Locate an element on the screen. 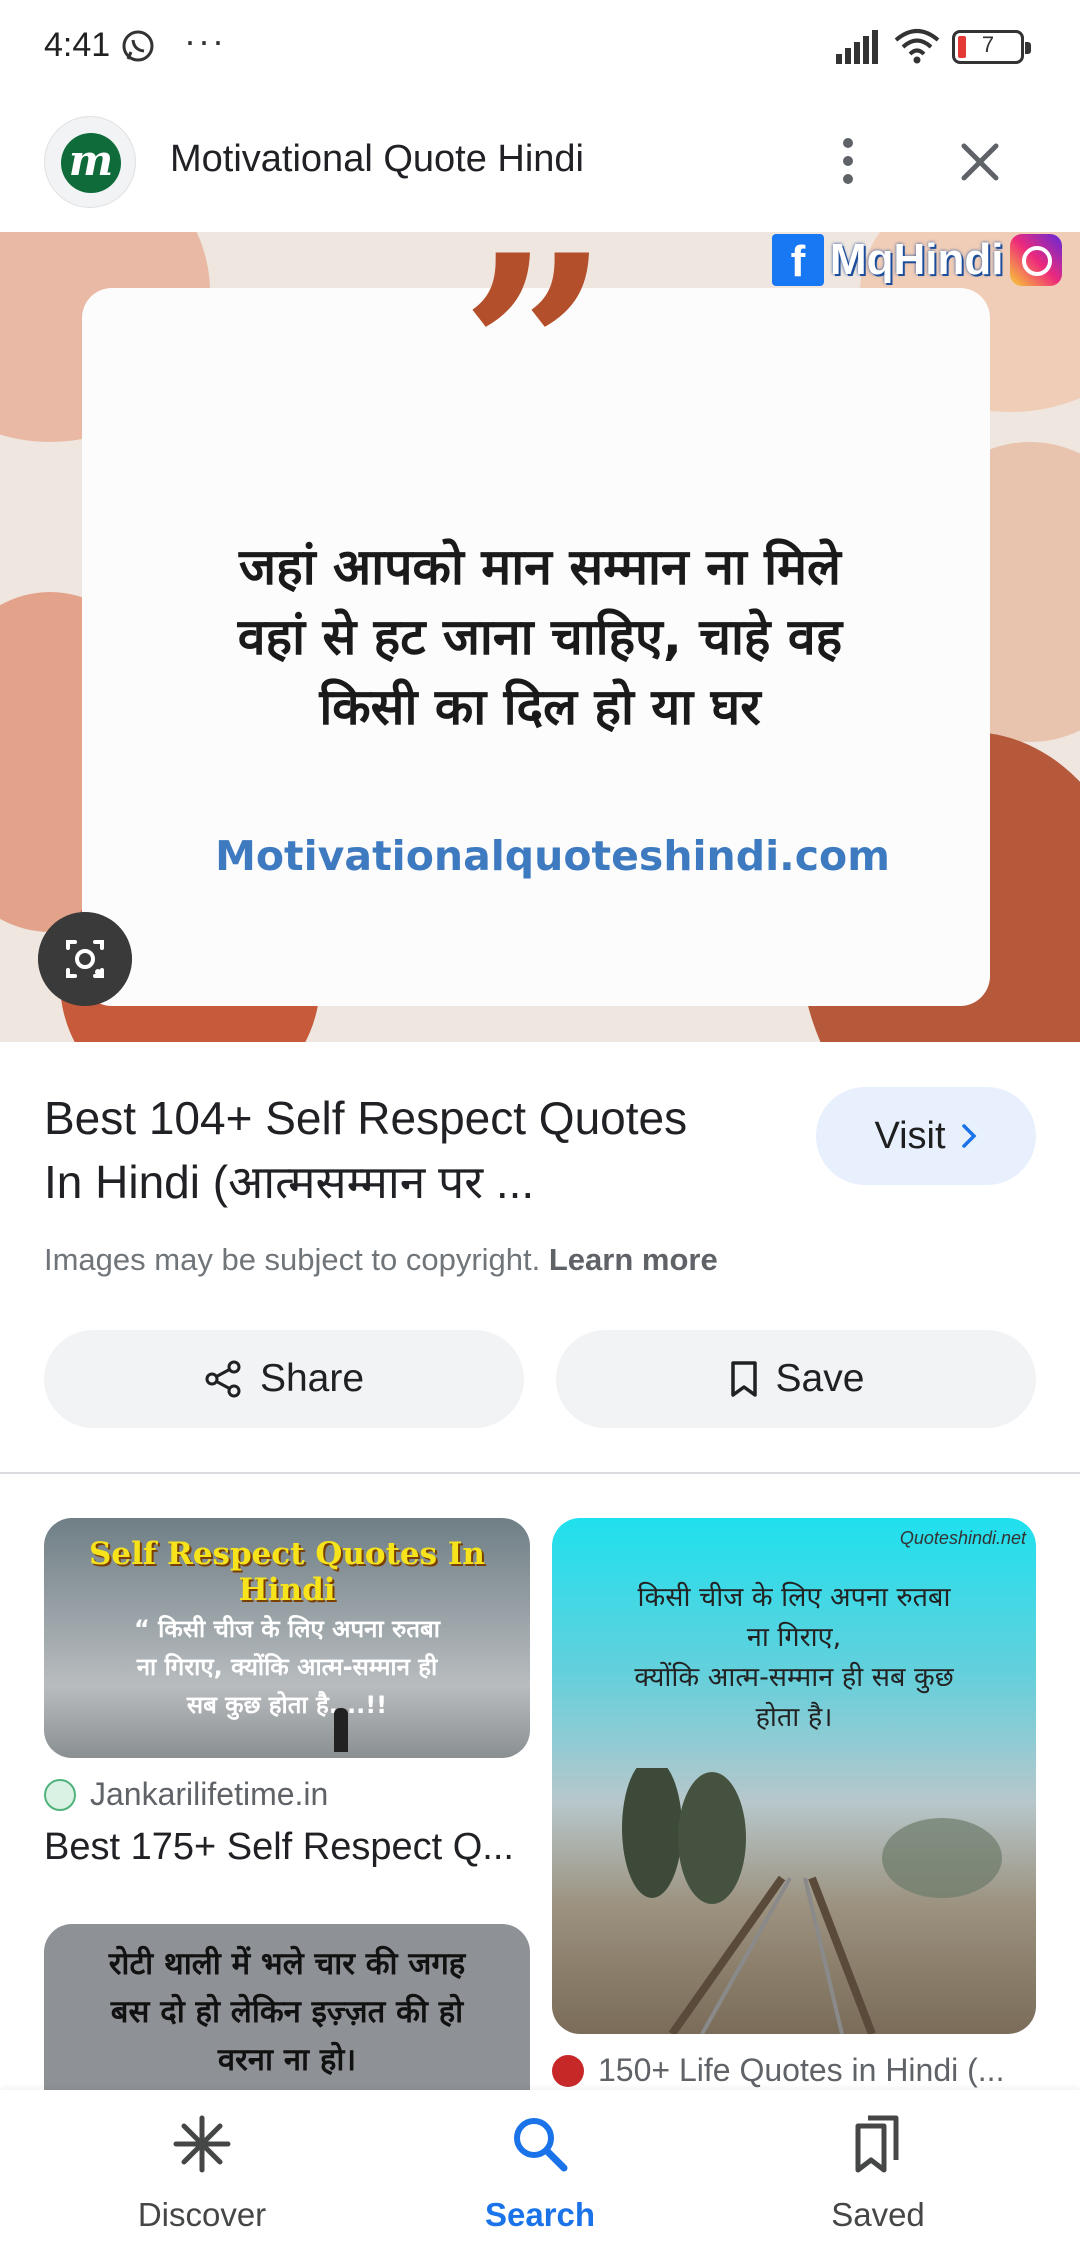  nav-label: Search is located at coordinates (540, 2214).